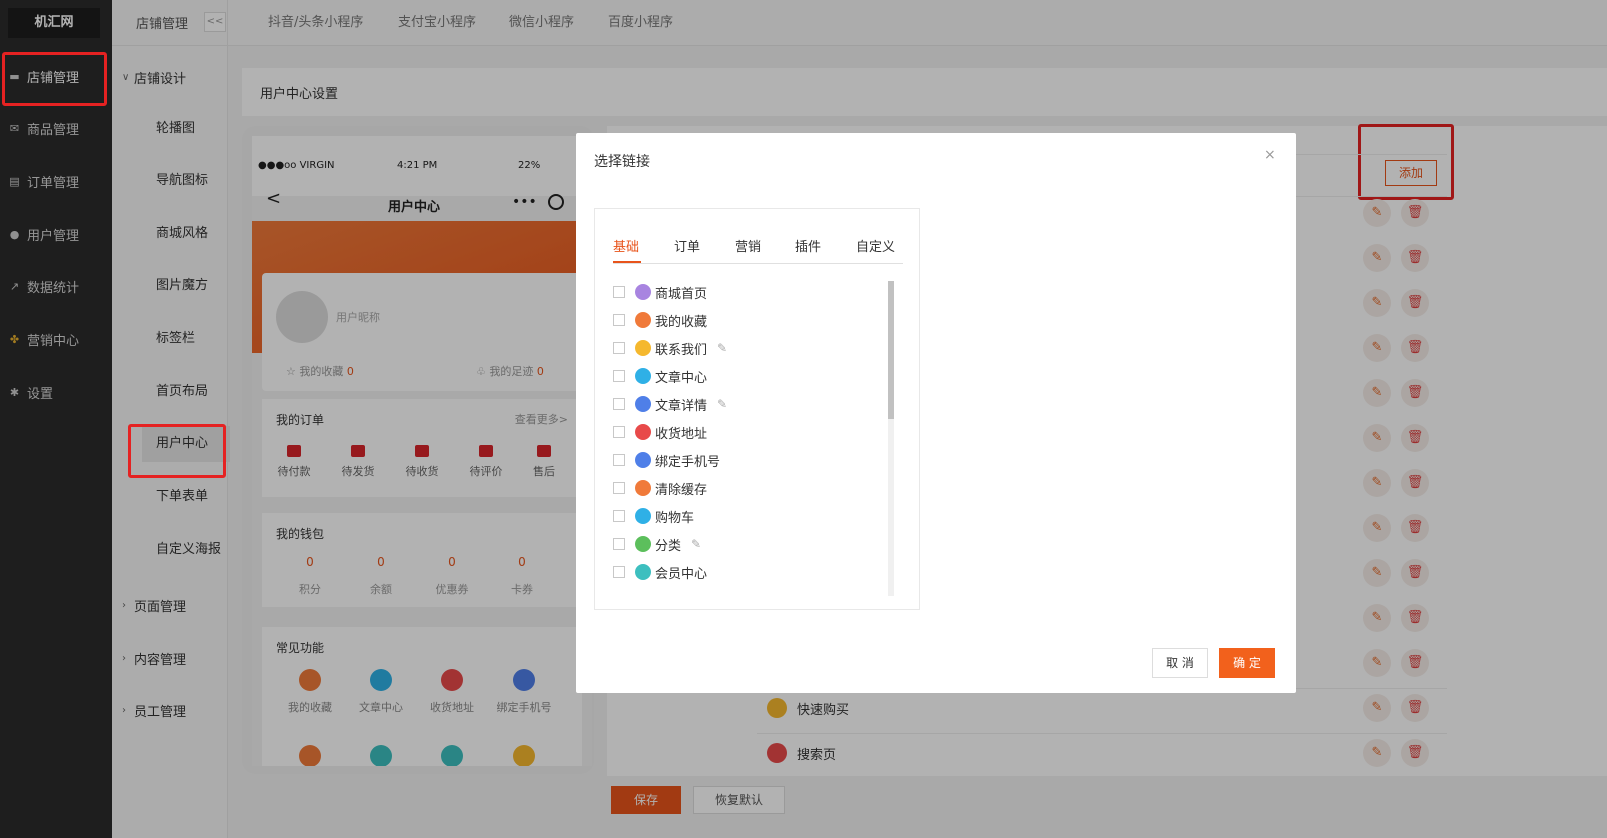 The width and height of the screenshot is (1607, 838). Describe the element at coordinates (1270, 155) in the screenshot. I see `close-icon: ×` at that location.